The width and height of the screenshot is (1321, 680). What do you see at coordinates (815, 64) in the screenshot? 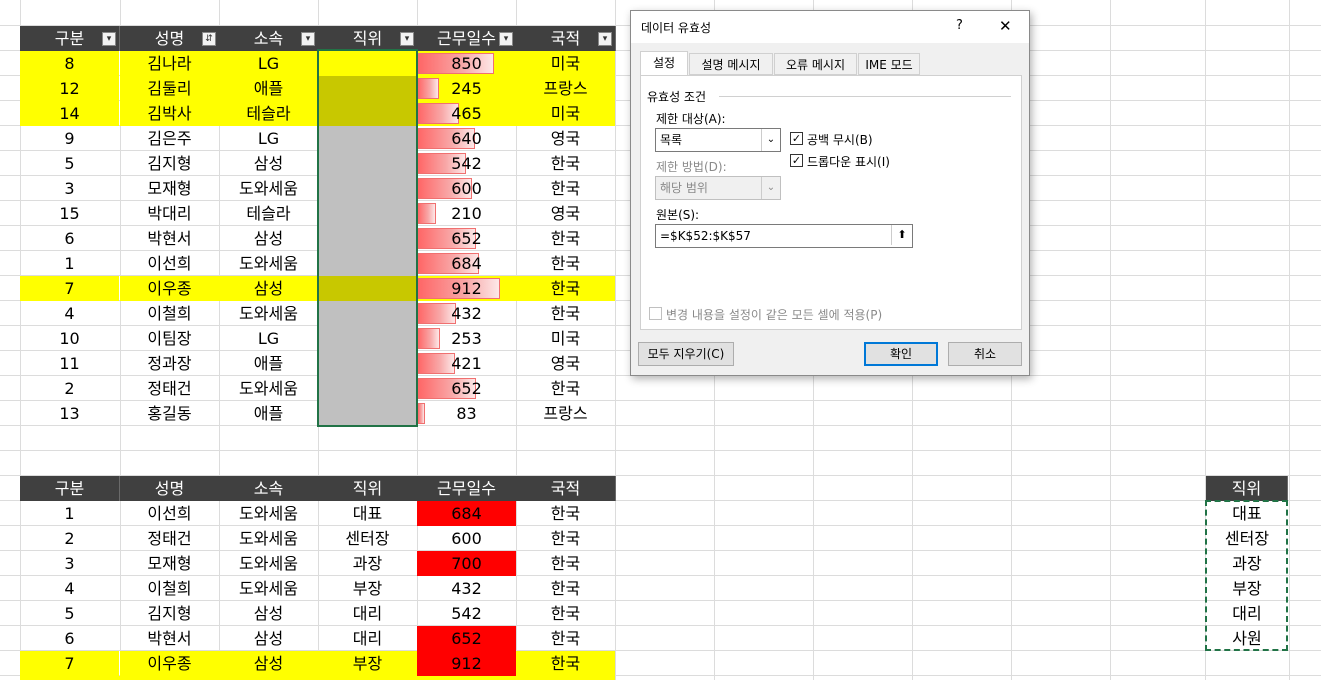
I see `tab-error-alert: 오류 메시지` at bounding box center [815, 64].